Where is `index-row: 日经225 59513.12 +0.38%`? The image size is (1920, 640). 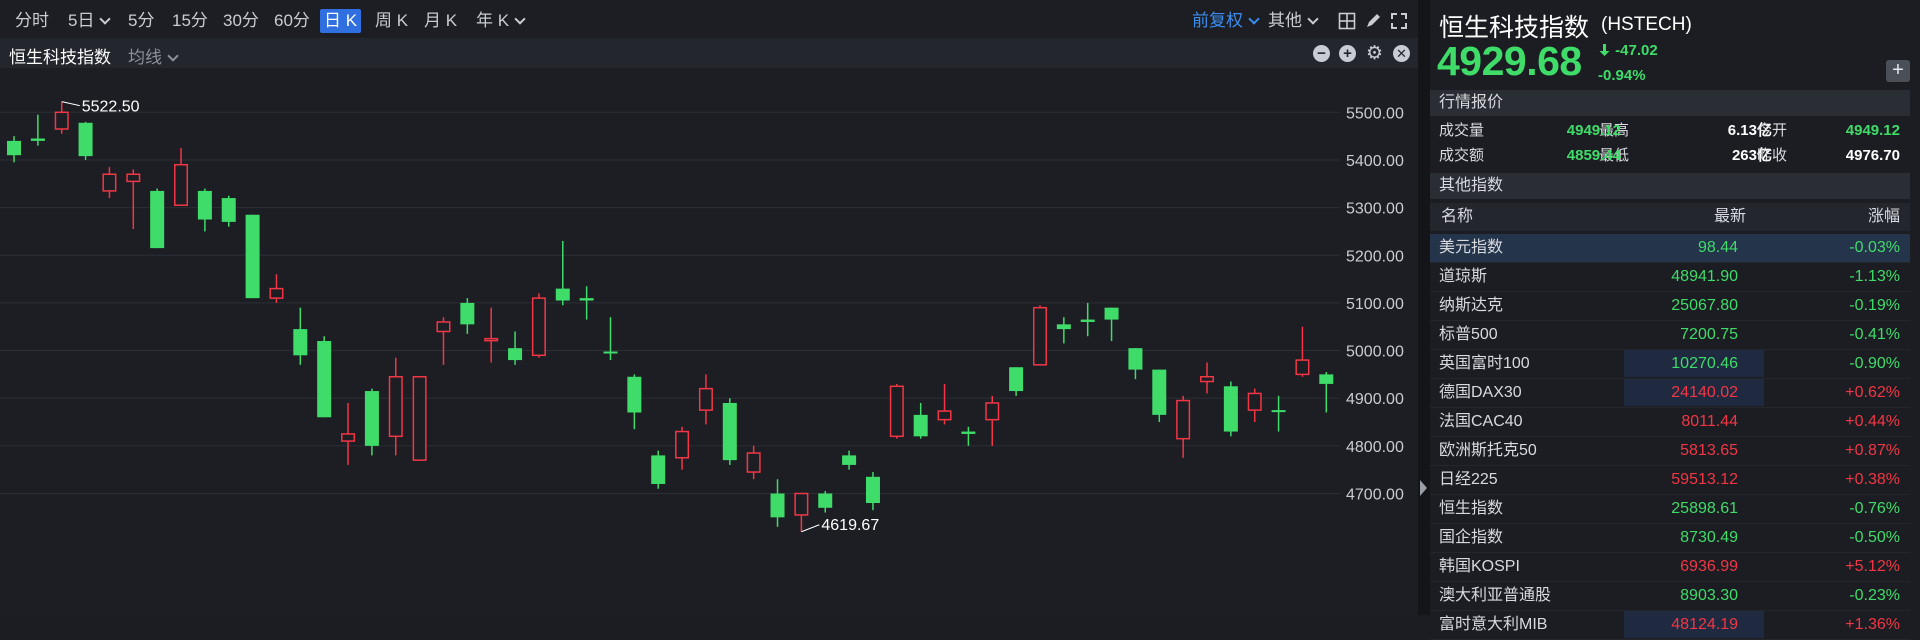 index-row: 日经225 59513.12 +0.38% is located at coordinates (1670, 480).